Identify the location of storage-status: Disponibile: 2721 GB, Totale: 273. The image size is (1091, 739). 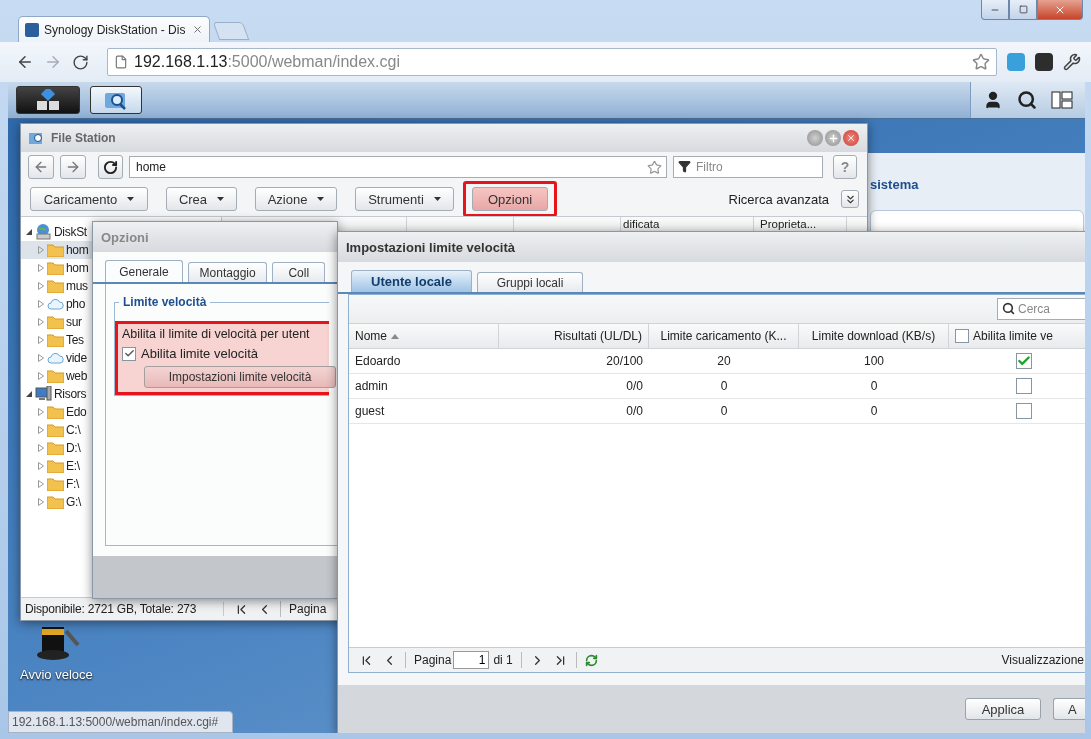
(122, 609).